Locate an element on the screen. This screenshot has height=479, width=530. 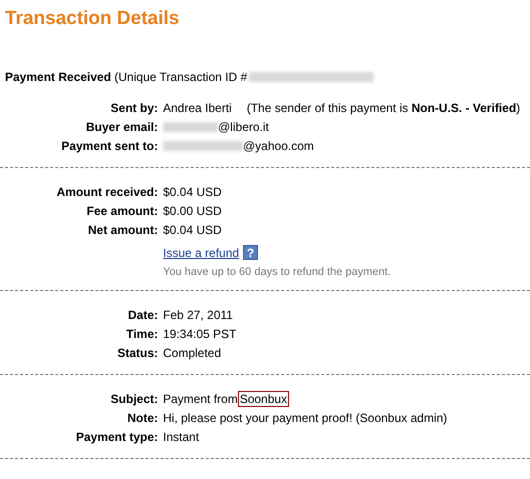
sender-status: (The sender of this payment is Non-U.S. - Verified) is located at coordinates (383, 107).